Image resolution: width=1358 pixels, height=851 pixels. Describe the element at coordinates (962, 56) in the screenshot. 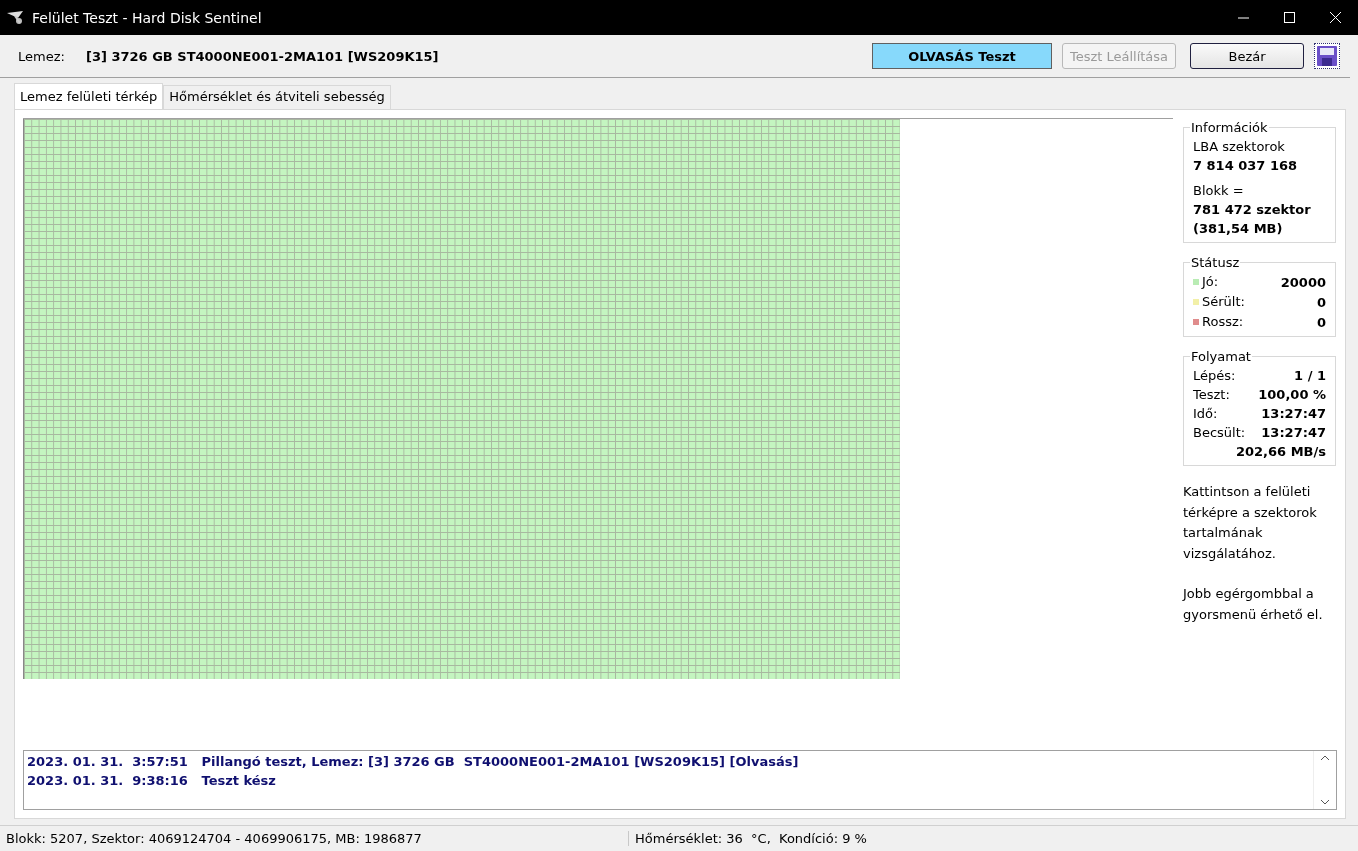

I see `test-status-label: OLVASÁS Teszt` at that location.